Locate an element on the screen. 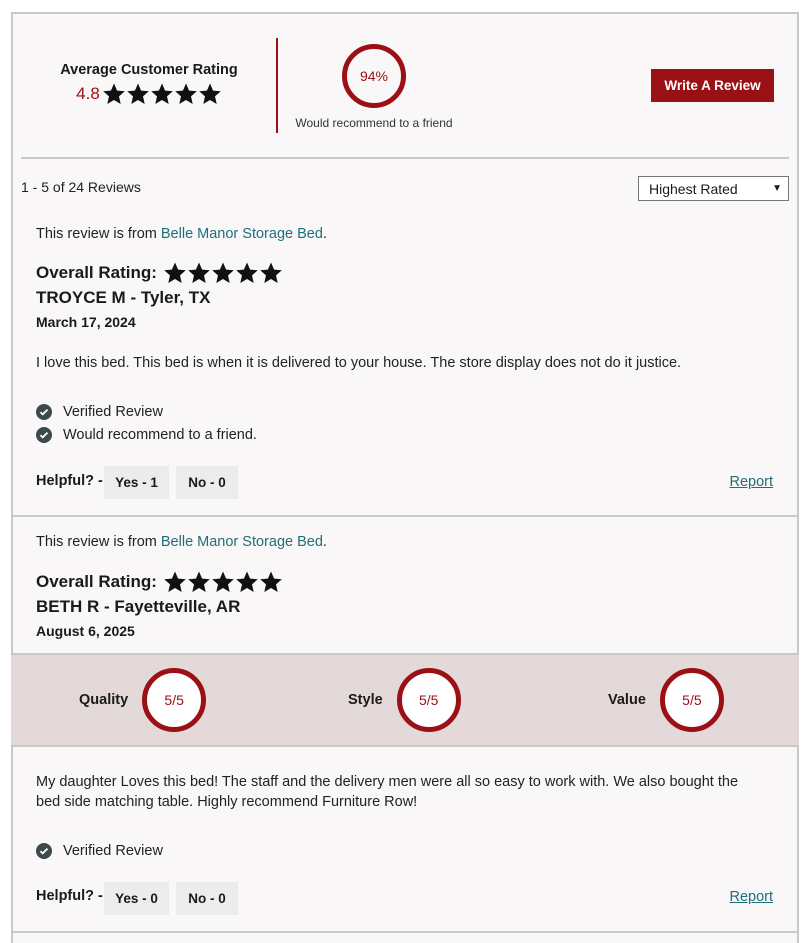 The width and height of the screenshot is (810, 943). review-date: March 17, 2024 is located at coordinates (86, 322).